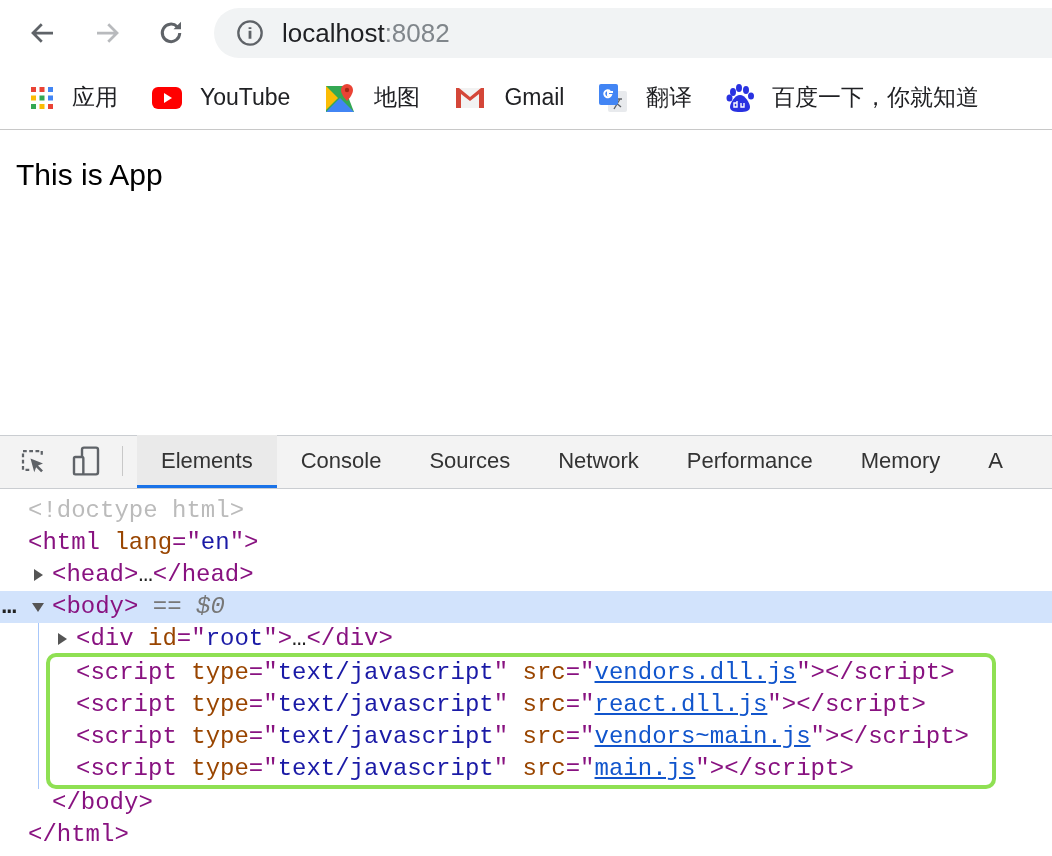 The height and width of the screenshot is (856, 1052). What do you see at coordinates (470, 97) in the screenshot?
I see `envelope-icon` at bounding box center [470, 97].